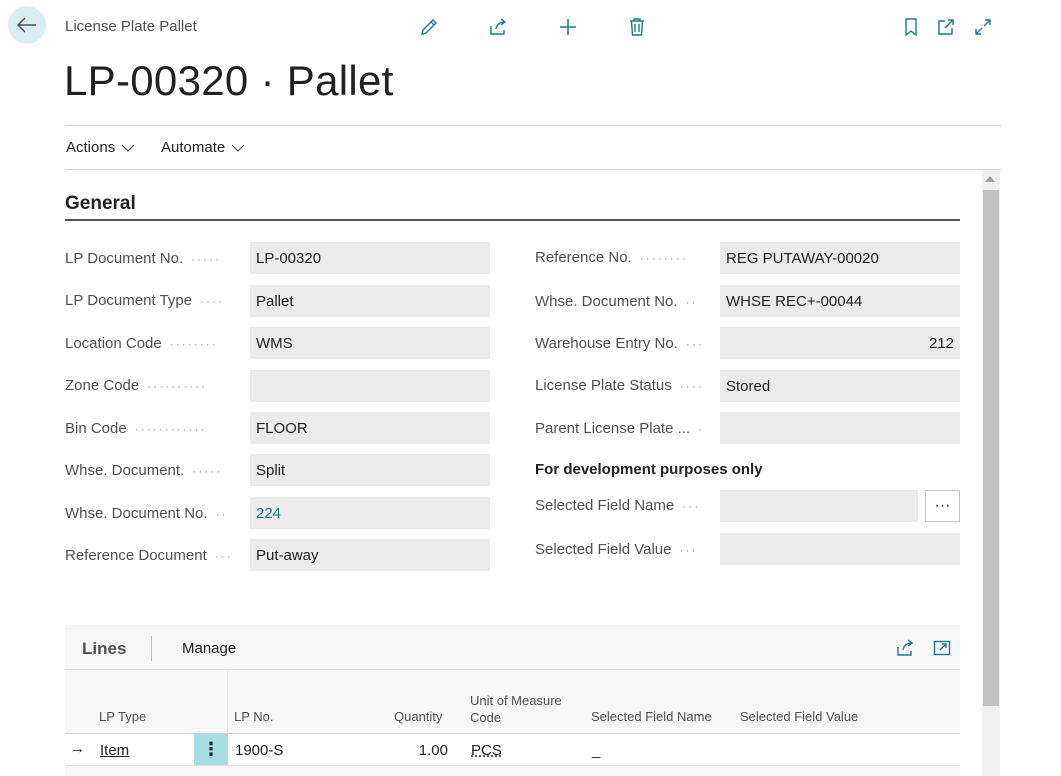 This screenshot has width=1061, height=776. Describe the element at coordinates (429, 27) in the screenshot. I see `edit-icon` at that location.